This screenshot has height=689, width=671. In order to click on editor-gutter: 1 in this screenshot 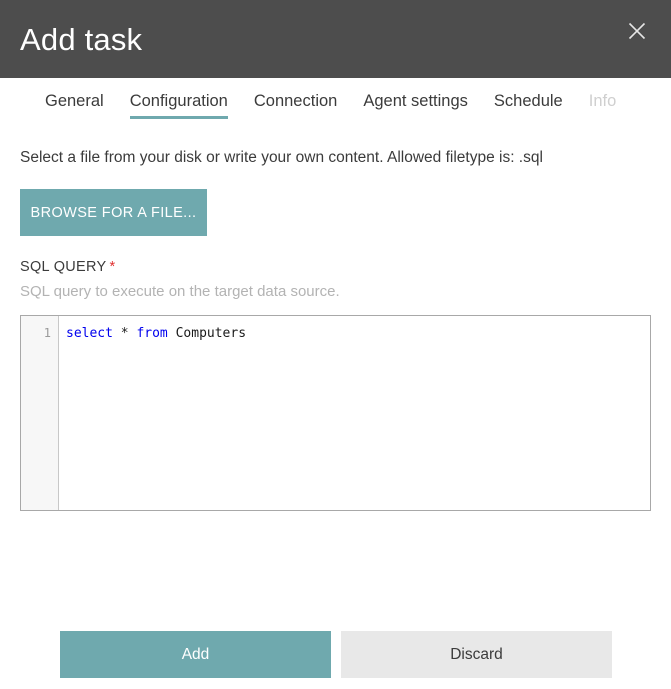, I will do `click(40, 413)`.